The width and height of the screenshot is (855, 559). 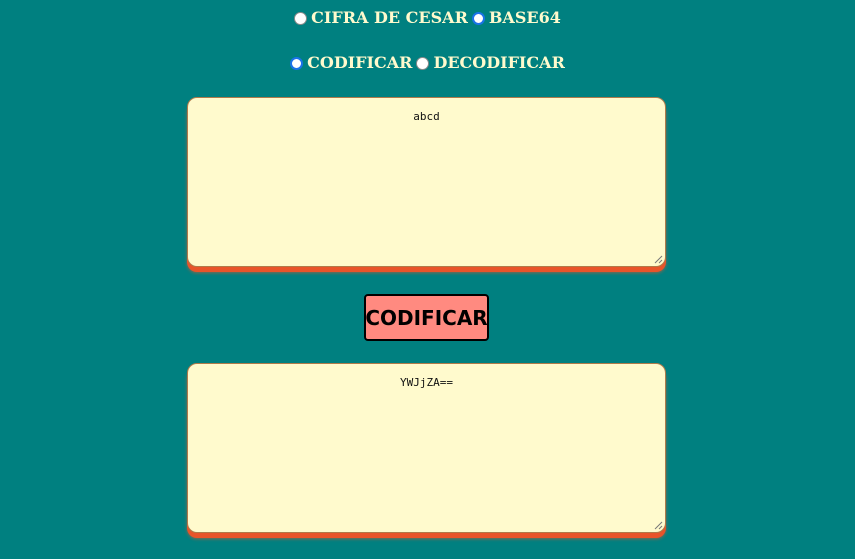 I want to click on radio-label-decodificar: DECODIFICAR, so click(x=499, y=62).